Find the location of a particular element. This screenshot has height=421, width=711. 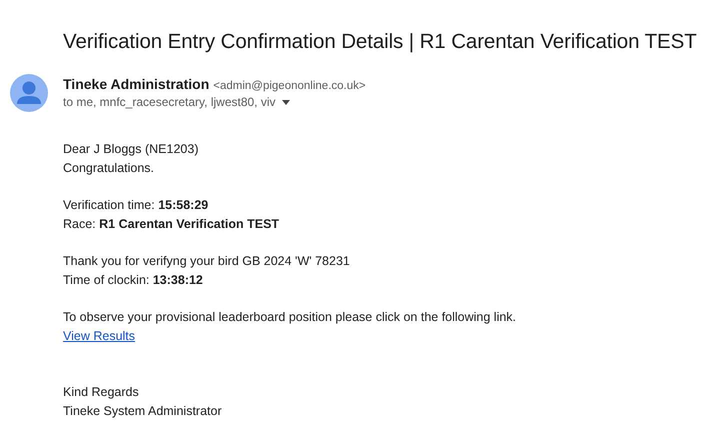

sender-address: <admin@pigeononline.co.uk> is located at coordinates (289, 86).